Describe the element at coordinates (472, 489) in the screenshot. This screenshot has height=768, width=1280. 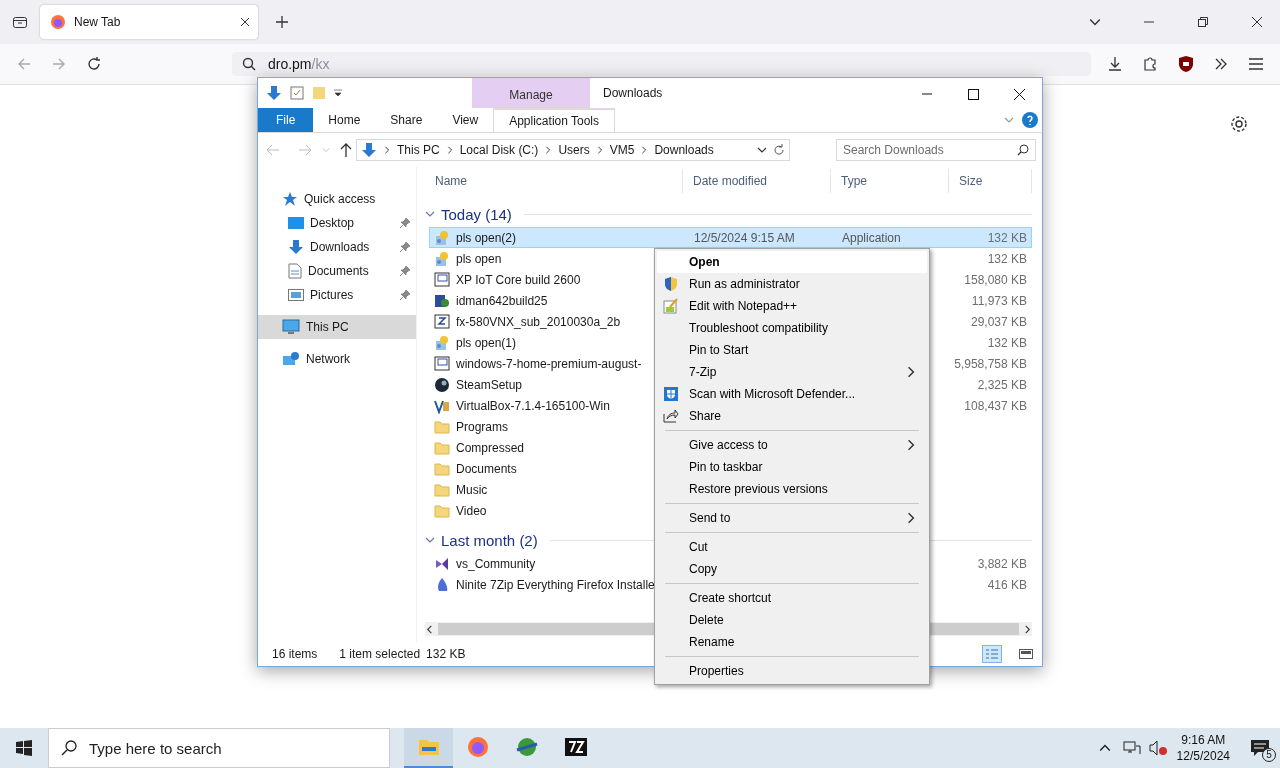
I see `file-name: Music` at that location.